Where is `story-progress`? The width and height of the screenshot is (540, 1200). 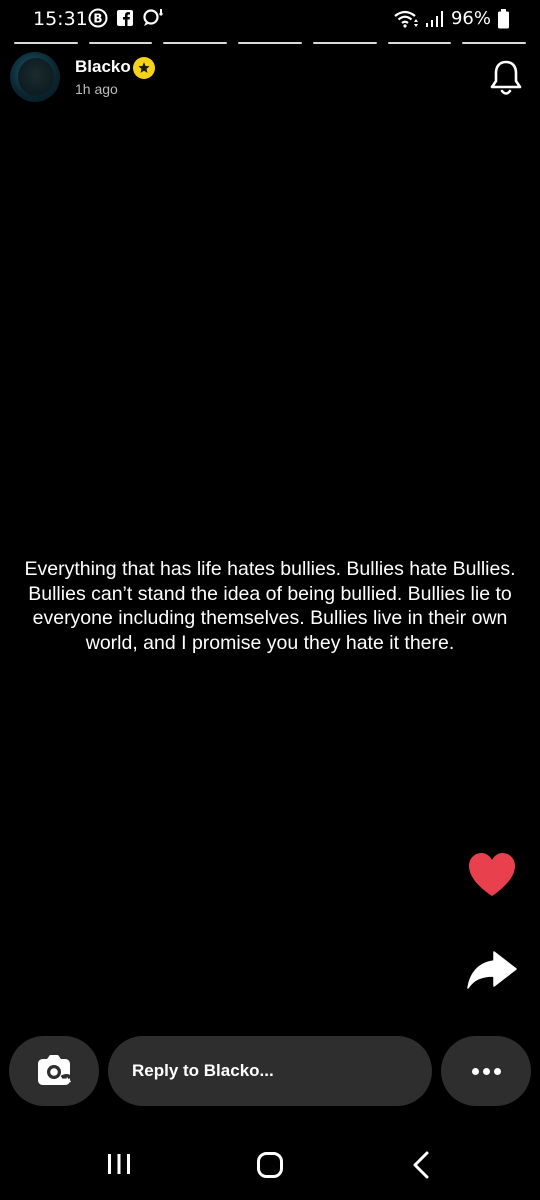 story-progress is located at coordinates (270, 43).